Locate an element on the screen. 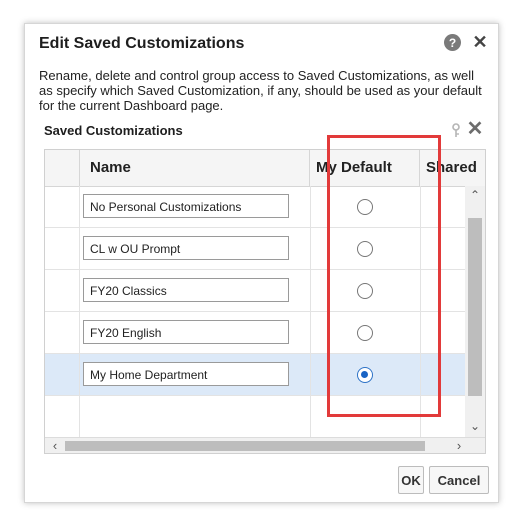 This screenshot has width=516, height=521. name-cell: FY20 Classics is located at coordinates (195, 290).